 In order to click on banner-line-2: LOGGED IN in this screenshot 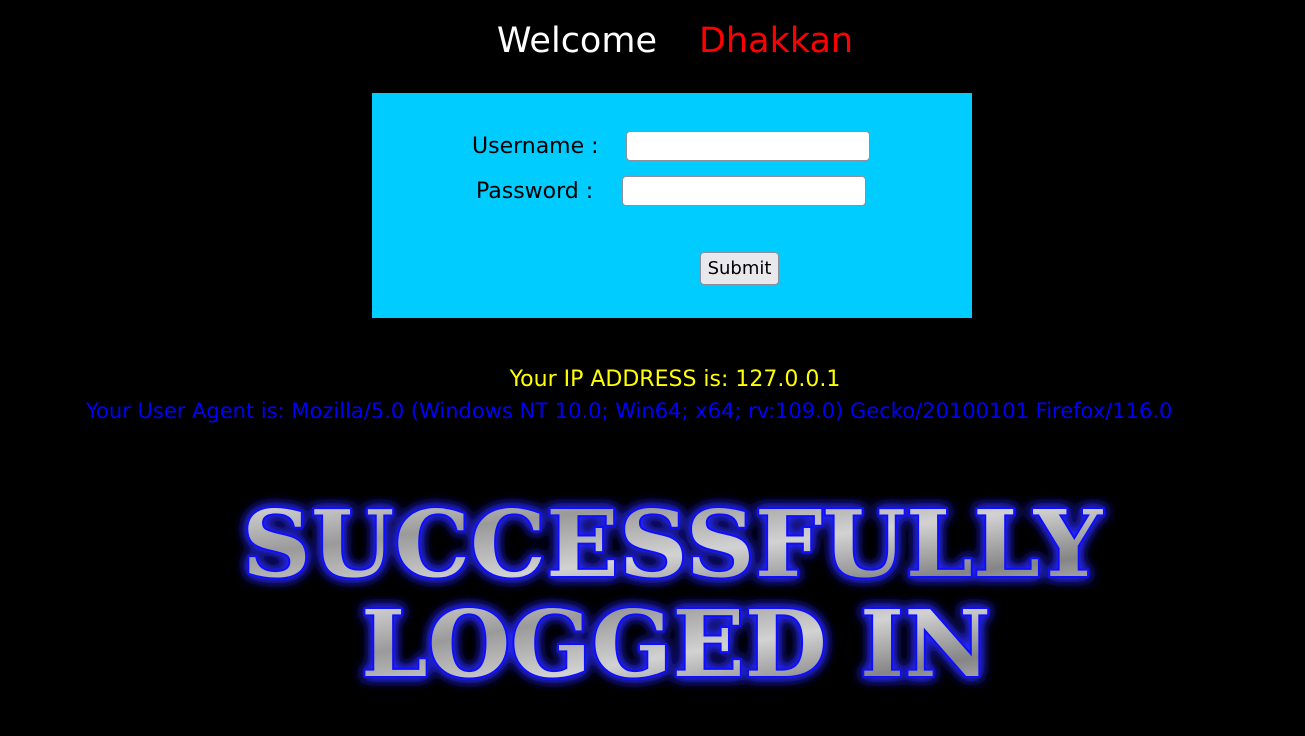, I will do `click(676, 644)`.